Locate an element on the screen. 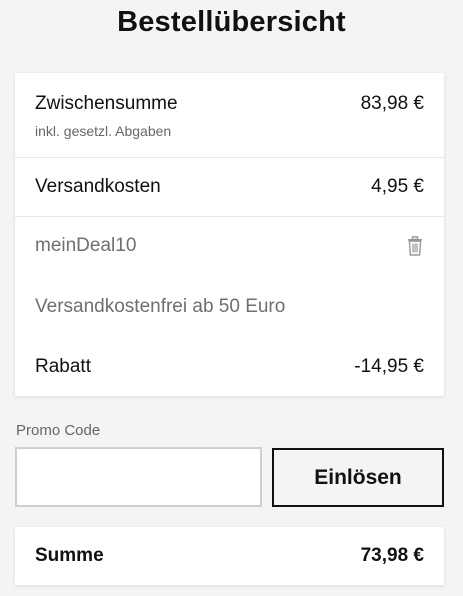 This screenshot has height=596, width=463. promo-code-input is located at coordinates (138, 477).